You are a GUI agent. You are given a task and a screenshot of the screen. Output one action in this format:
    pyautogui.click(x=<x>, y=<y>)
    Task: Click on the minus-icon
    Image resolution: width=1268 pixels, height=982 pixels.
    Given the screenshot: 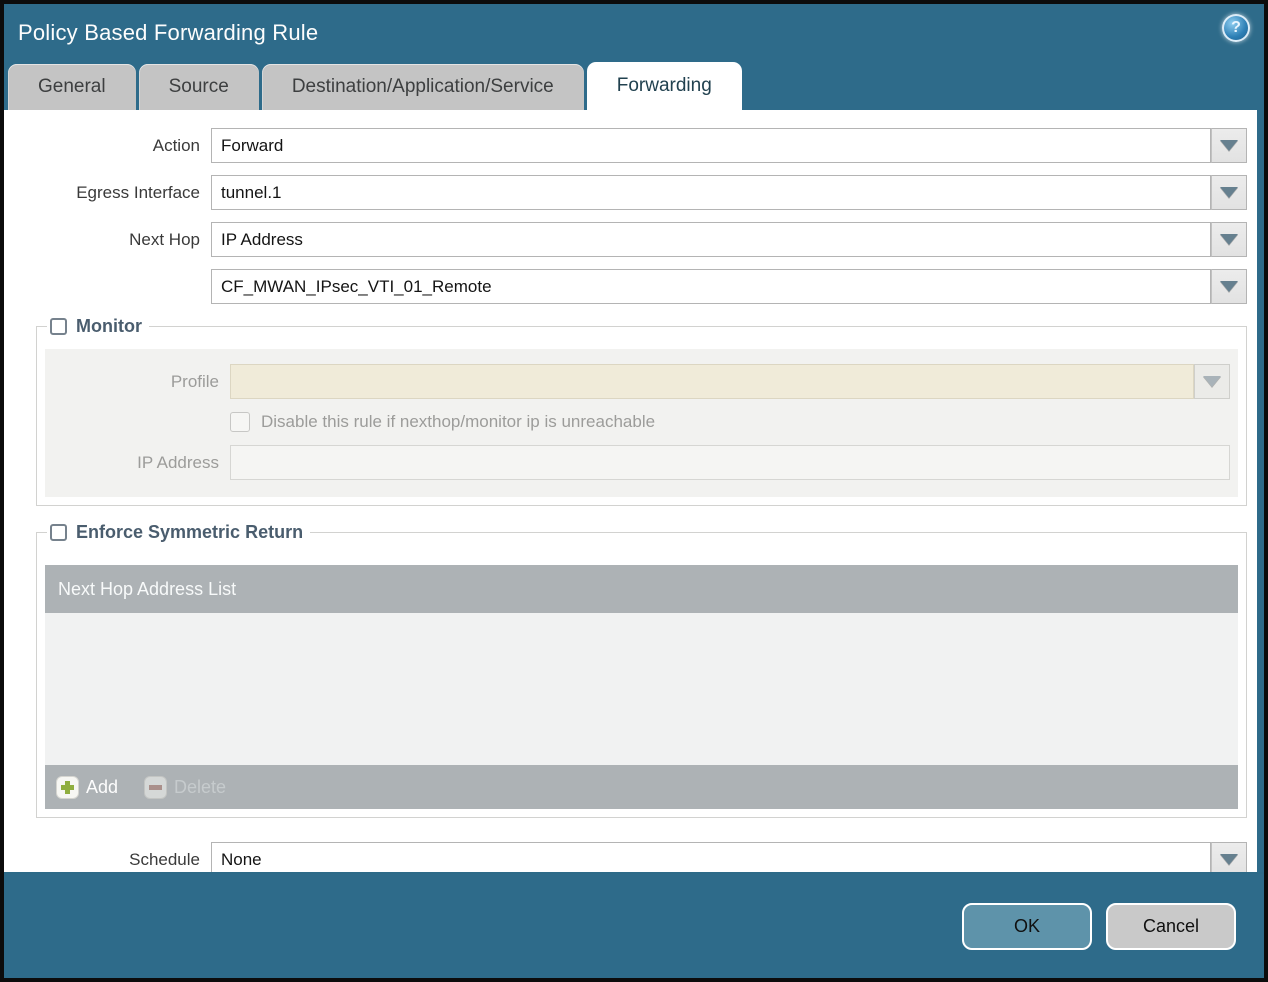 What is the action you would take?
    pyautogui.click(x=156, y=787)
    